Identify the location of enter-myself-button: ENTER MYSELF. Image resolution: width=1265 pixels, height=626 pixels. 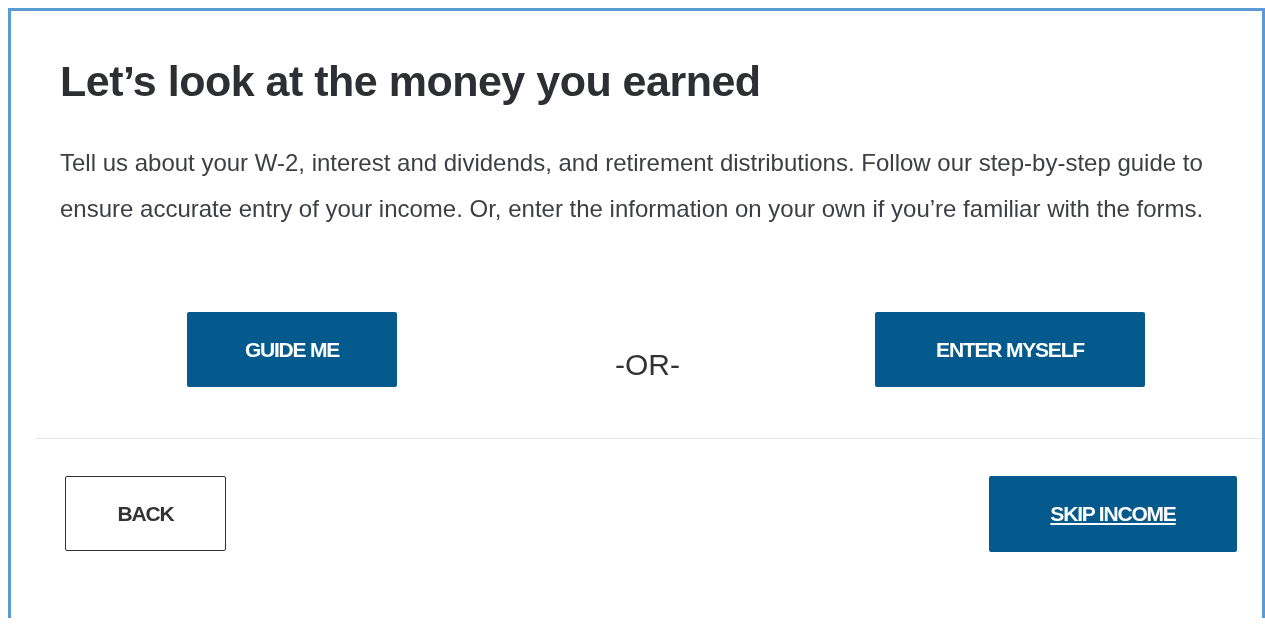
(1010, 349).